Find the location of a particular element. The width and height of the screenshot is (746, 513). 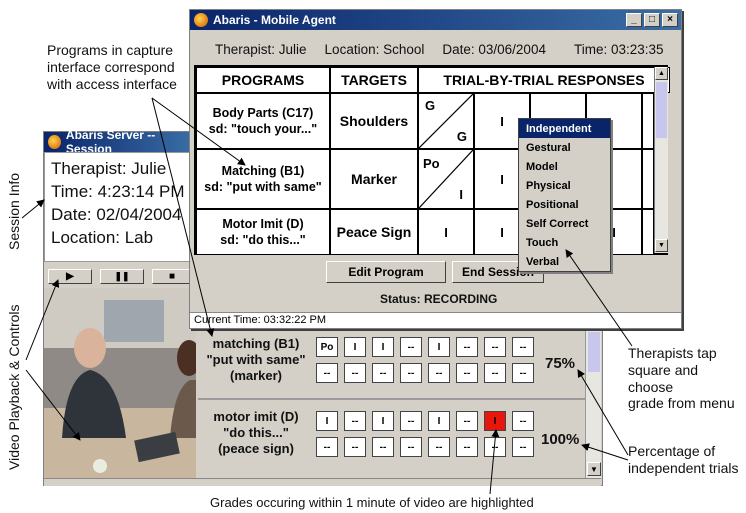

table-scroll-down-button: ▼ is located at coordinates (661, 245).